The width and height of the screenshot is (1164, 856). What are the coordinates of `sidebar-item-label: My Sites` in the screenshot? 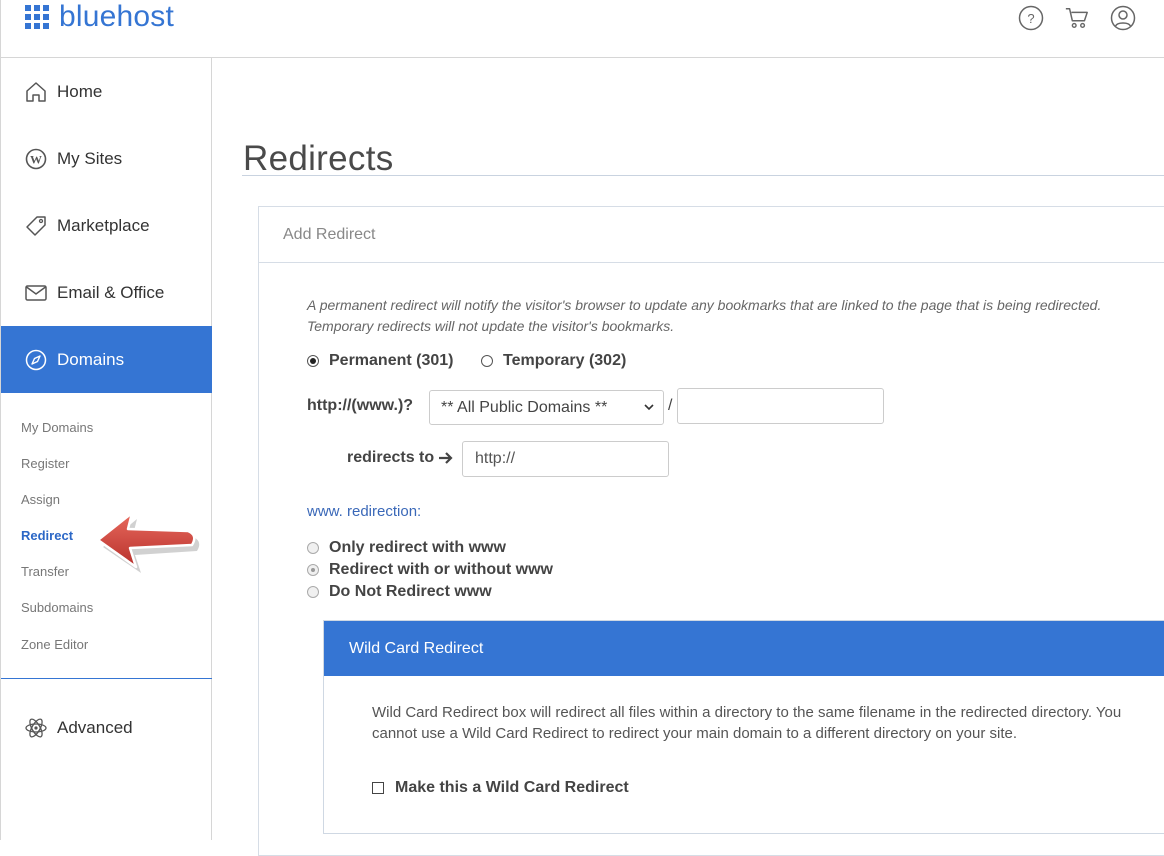 It's located at (90, 158).